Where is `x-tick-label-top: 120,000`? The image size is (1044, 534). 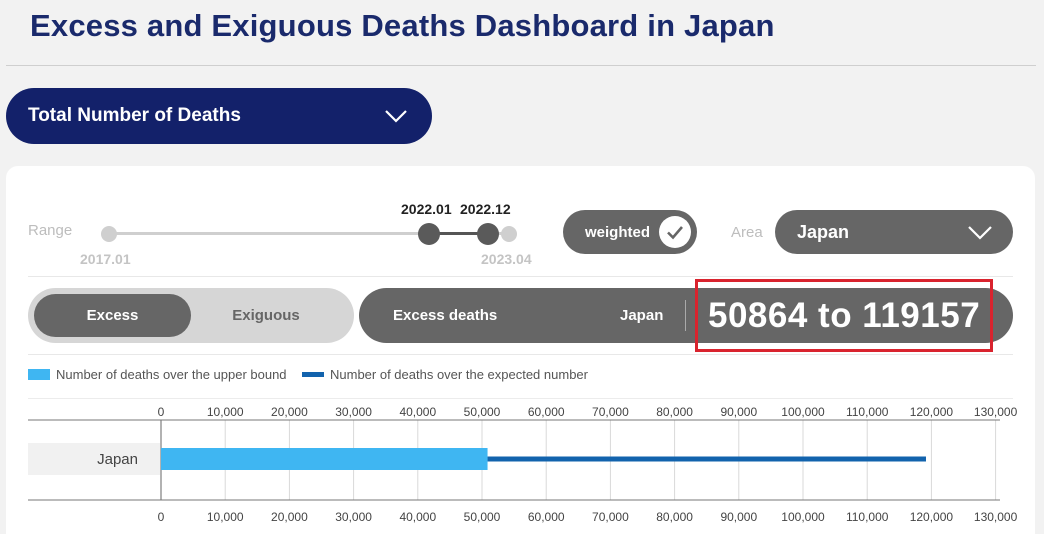
x-tick-label-top: 120,000 is located at coordinates (932, 412).